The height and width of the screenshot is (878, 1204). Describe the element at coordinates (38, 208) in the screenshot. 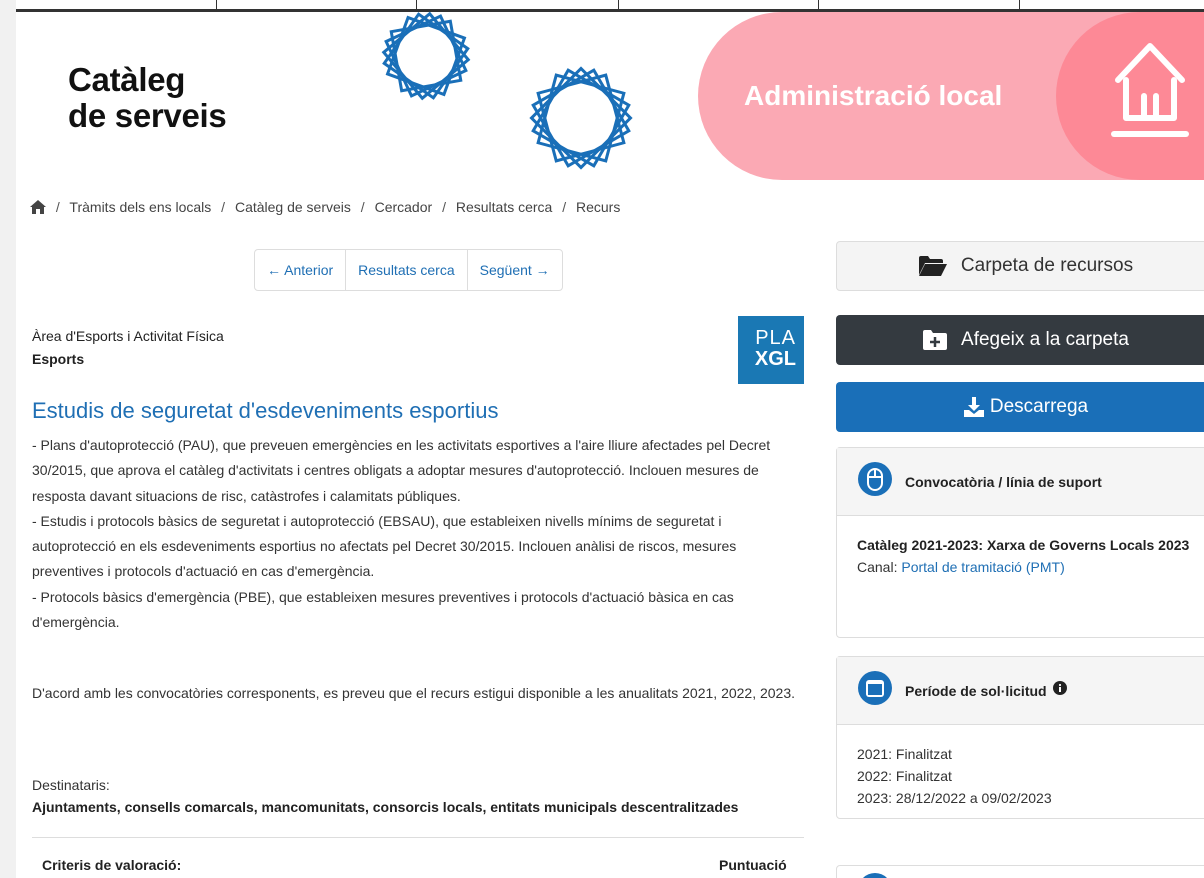

I see `home-icon` at that location.